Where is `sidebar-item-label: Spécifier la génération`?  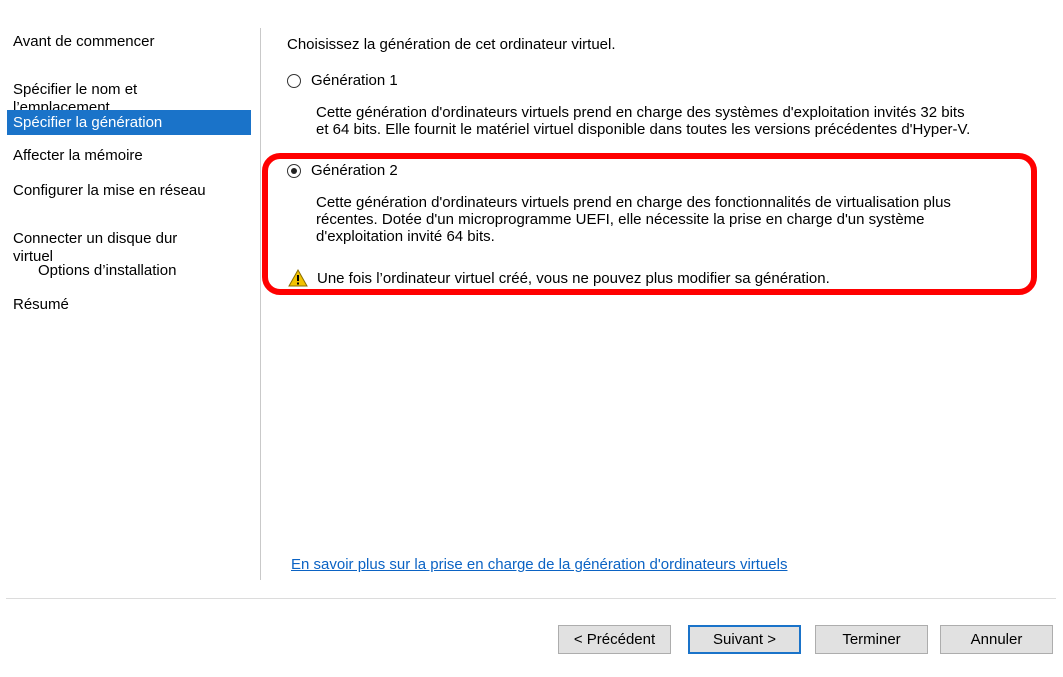
sidebar-item-label: Spécifier la génération is located at coordinates (88, 122).